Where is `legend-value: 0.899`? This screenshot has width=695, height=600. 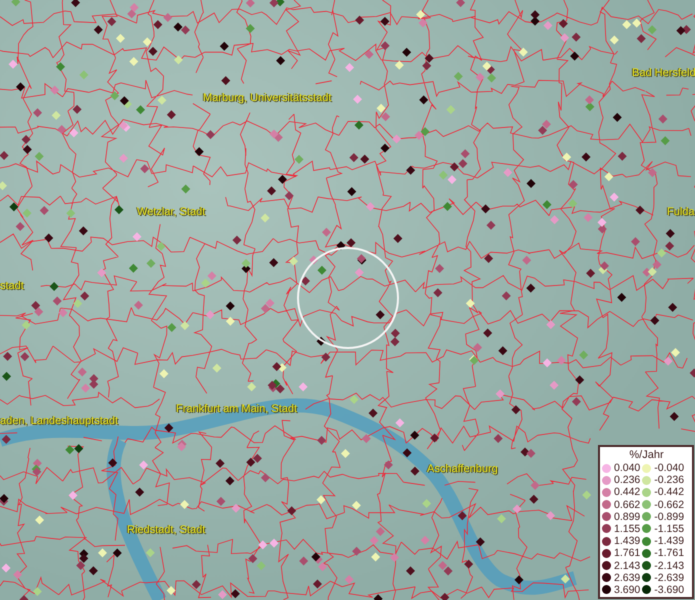 legend-value: 0.899 is located at coordinates (627, 516).